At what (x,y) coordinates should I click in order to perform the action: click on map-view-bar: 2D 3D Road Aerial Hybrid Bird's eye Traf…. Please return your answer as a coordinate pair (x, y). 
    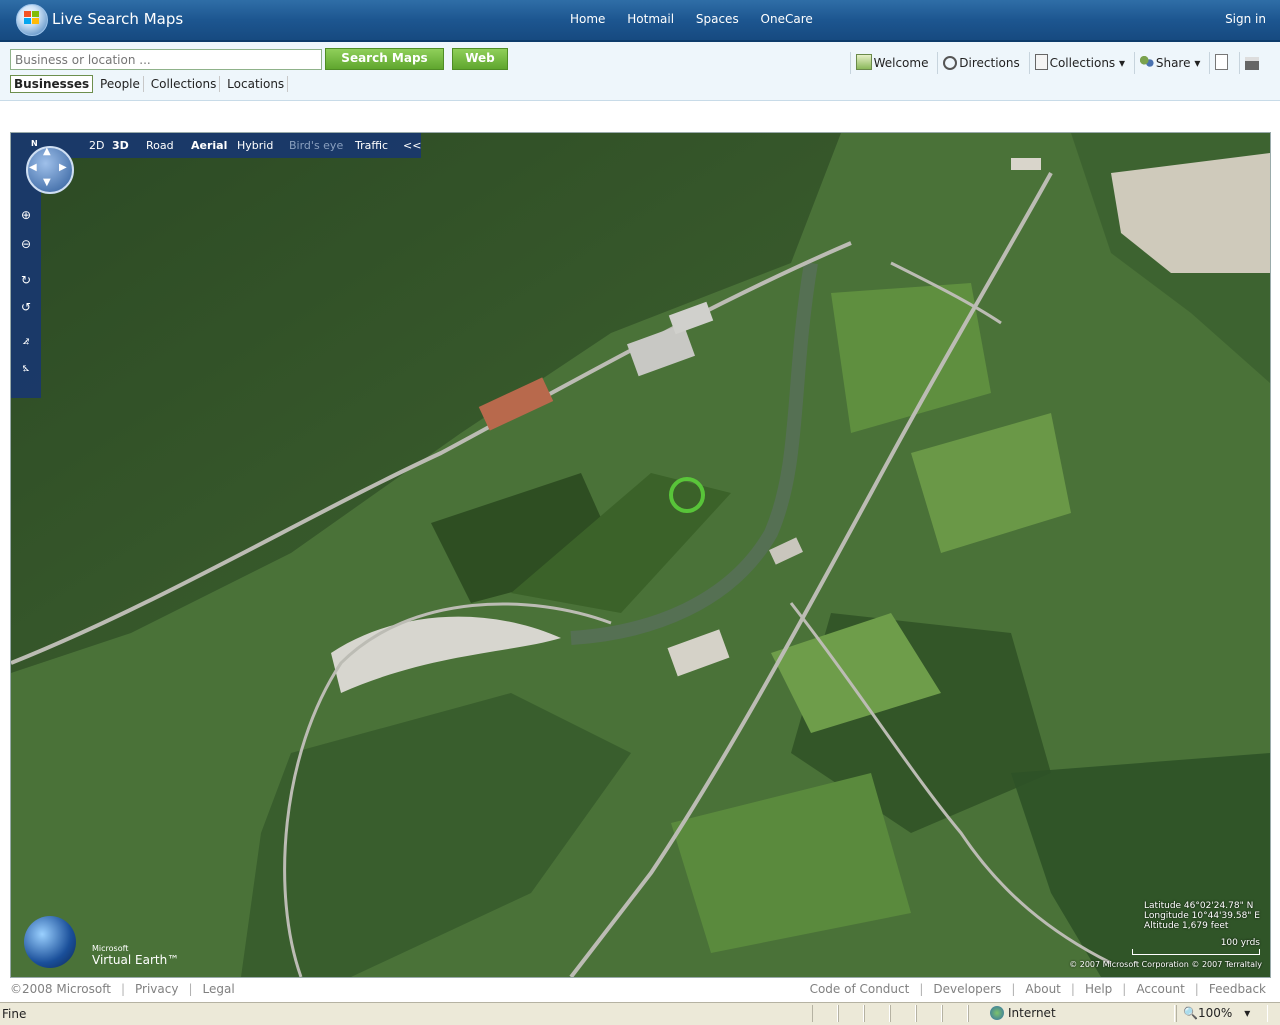
    Looking at the image, I should click on (216, 145).